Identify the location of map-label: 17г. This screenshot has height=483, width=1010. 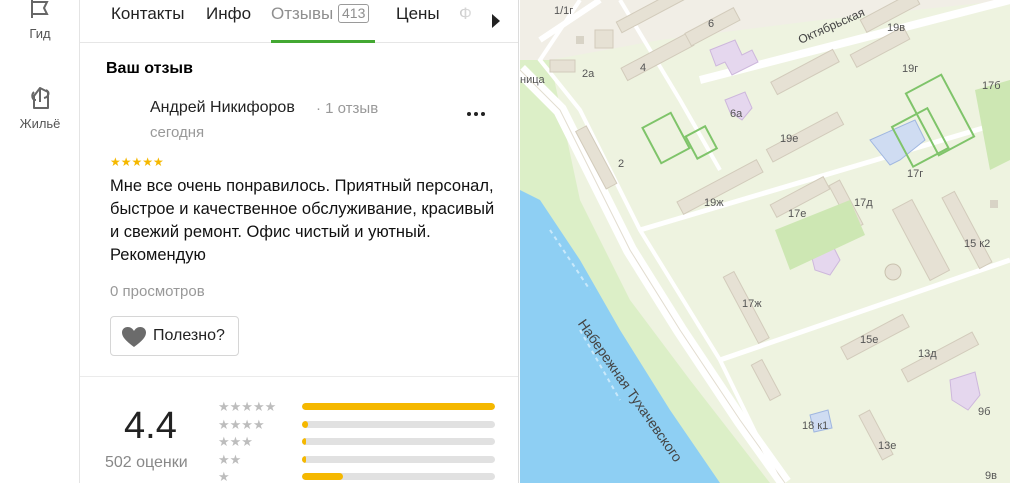
(915, 174).